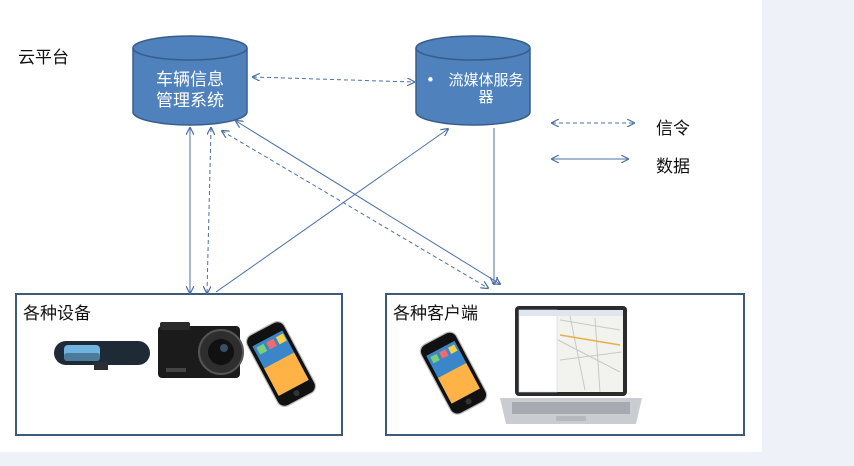 This screenshot has height=466, width=854. What do you see at coordinates (209, 210) in the screenshot?
I see `signal-arrow-system-devices` at bounding box center [209, 210].